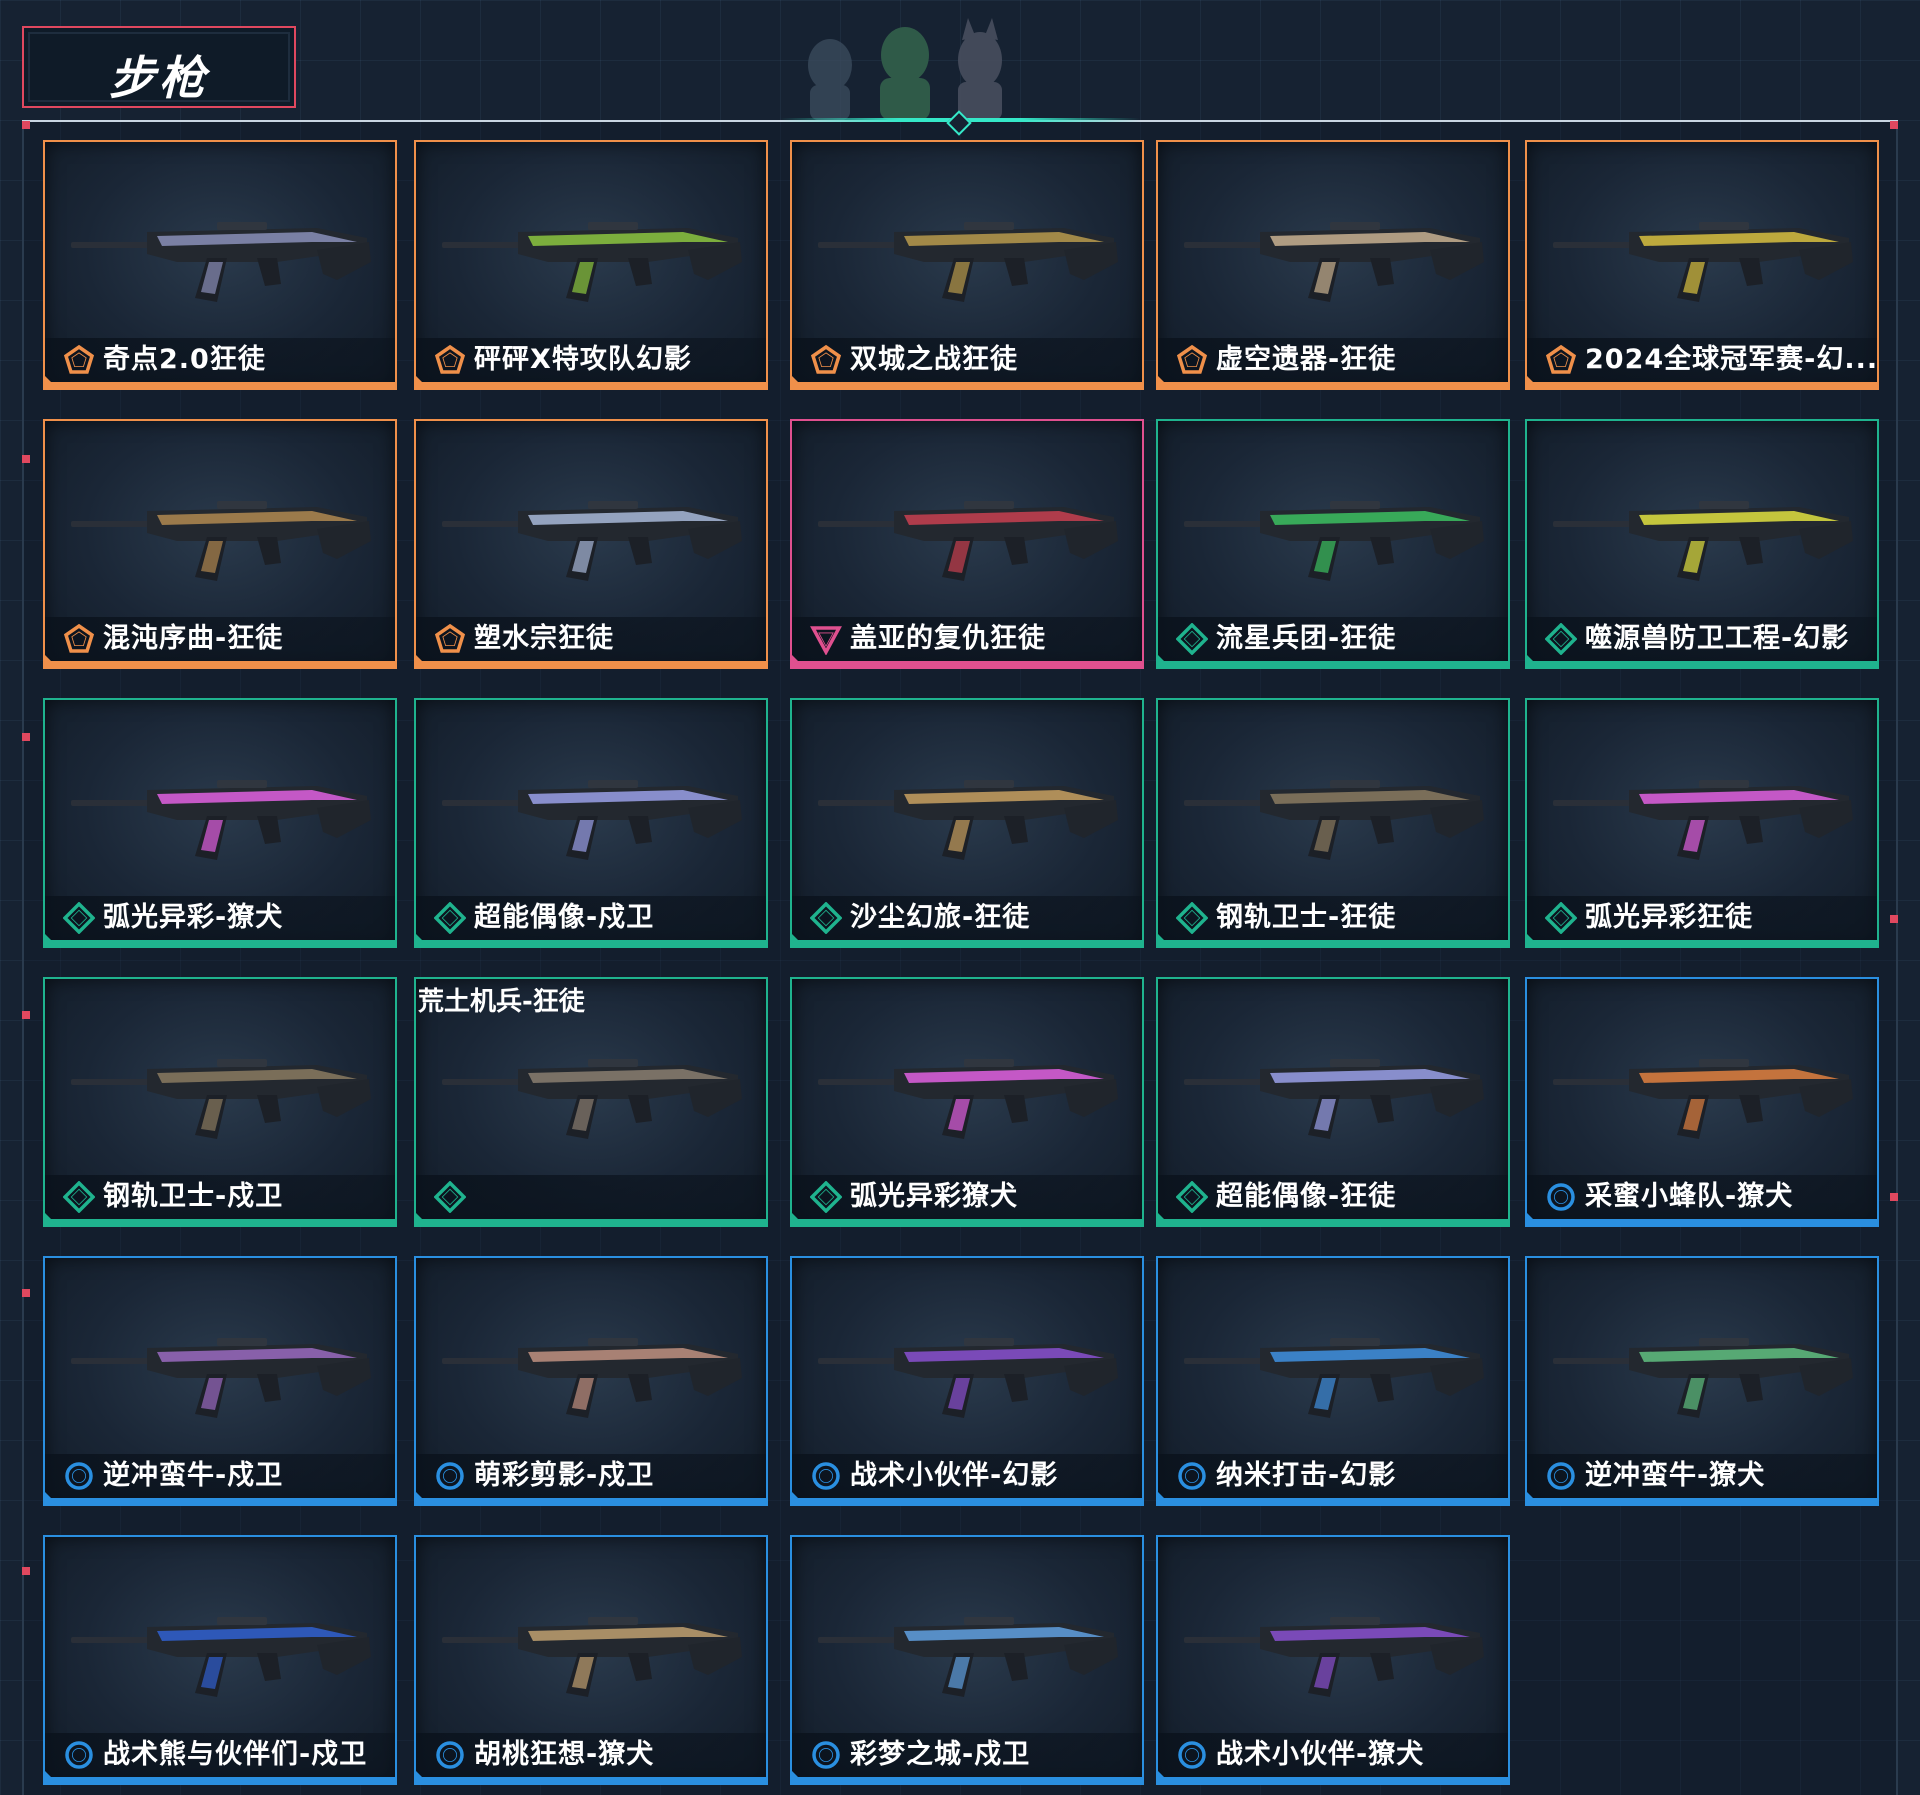 This screenshot has height=1795, width=1920. What do you see at coordinates (591, 265) in the screenshot?
I see `skin-card: 砰砰X特攻队幻影` at bounding box center [591, 265].